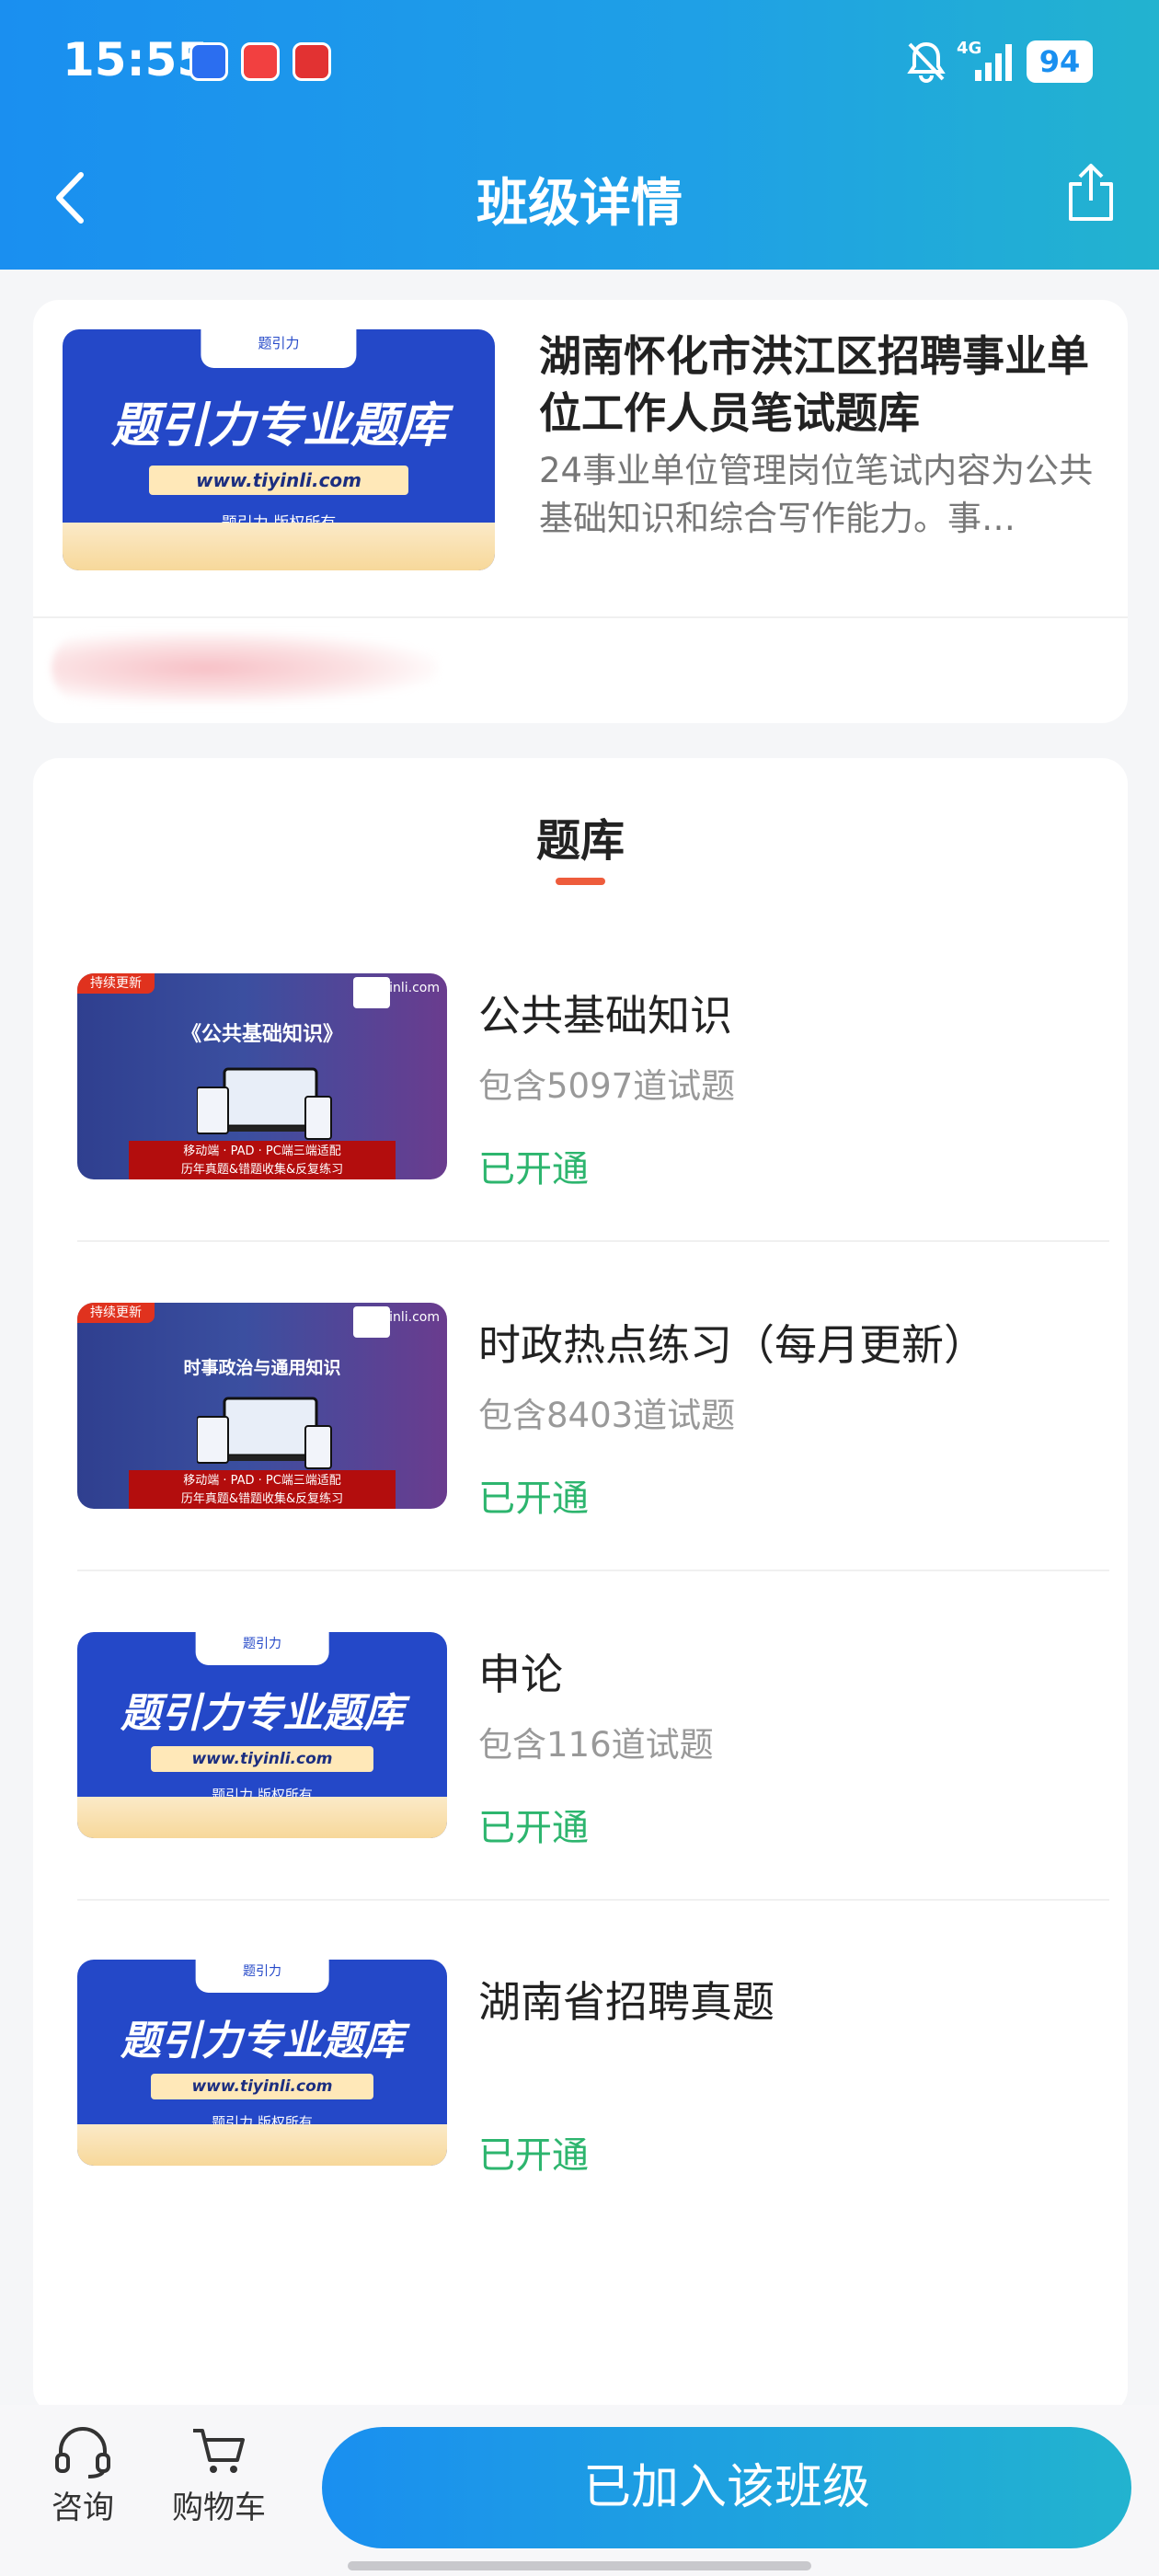  Describe the element at coordinates (83, 2508) in the screenshot. I see `consult-label: 咨询` at that location.